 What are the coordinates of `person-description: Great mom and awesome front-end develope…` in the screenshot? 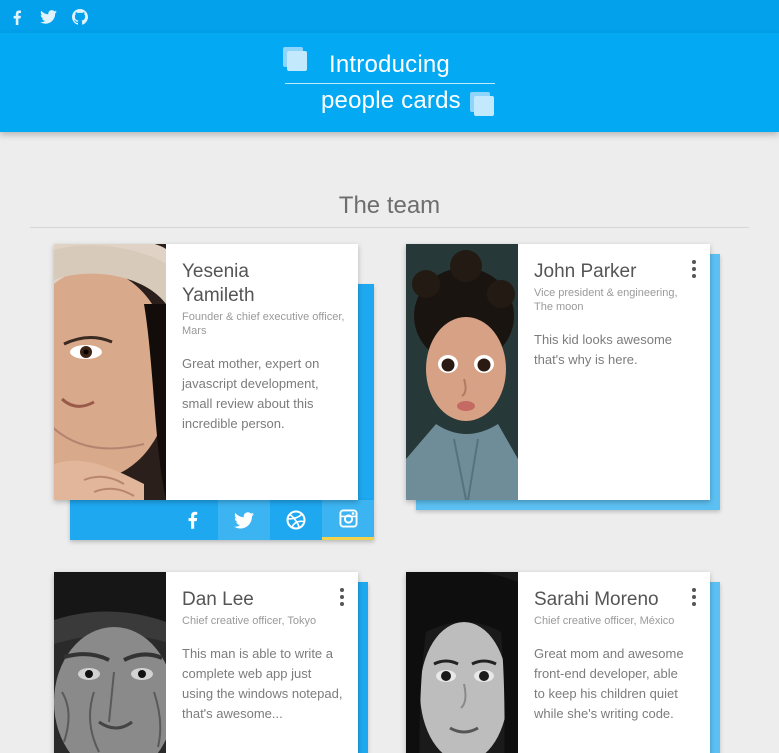 It's located at (609, 683).